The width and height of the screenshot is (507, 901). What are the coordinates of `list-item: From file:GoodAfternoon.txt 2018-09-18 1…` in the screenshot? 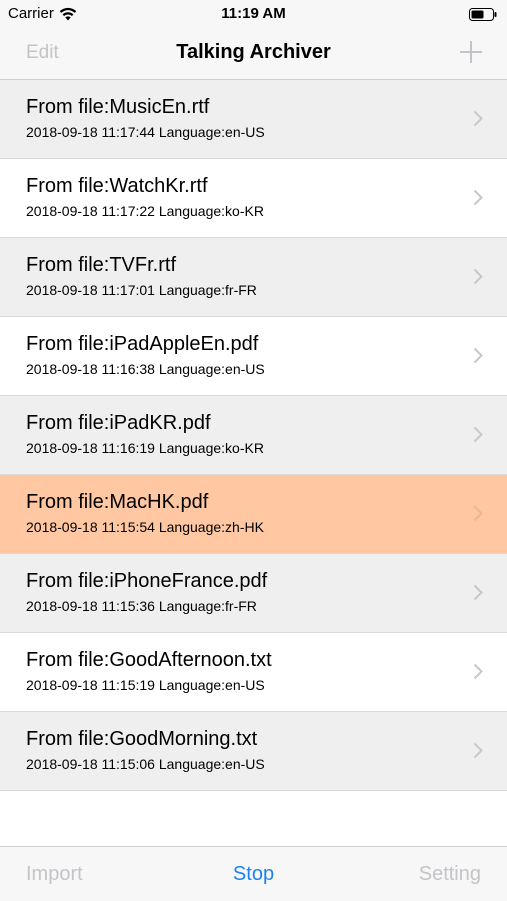 It's located at (253, 672).